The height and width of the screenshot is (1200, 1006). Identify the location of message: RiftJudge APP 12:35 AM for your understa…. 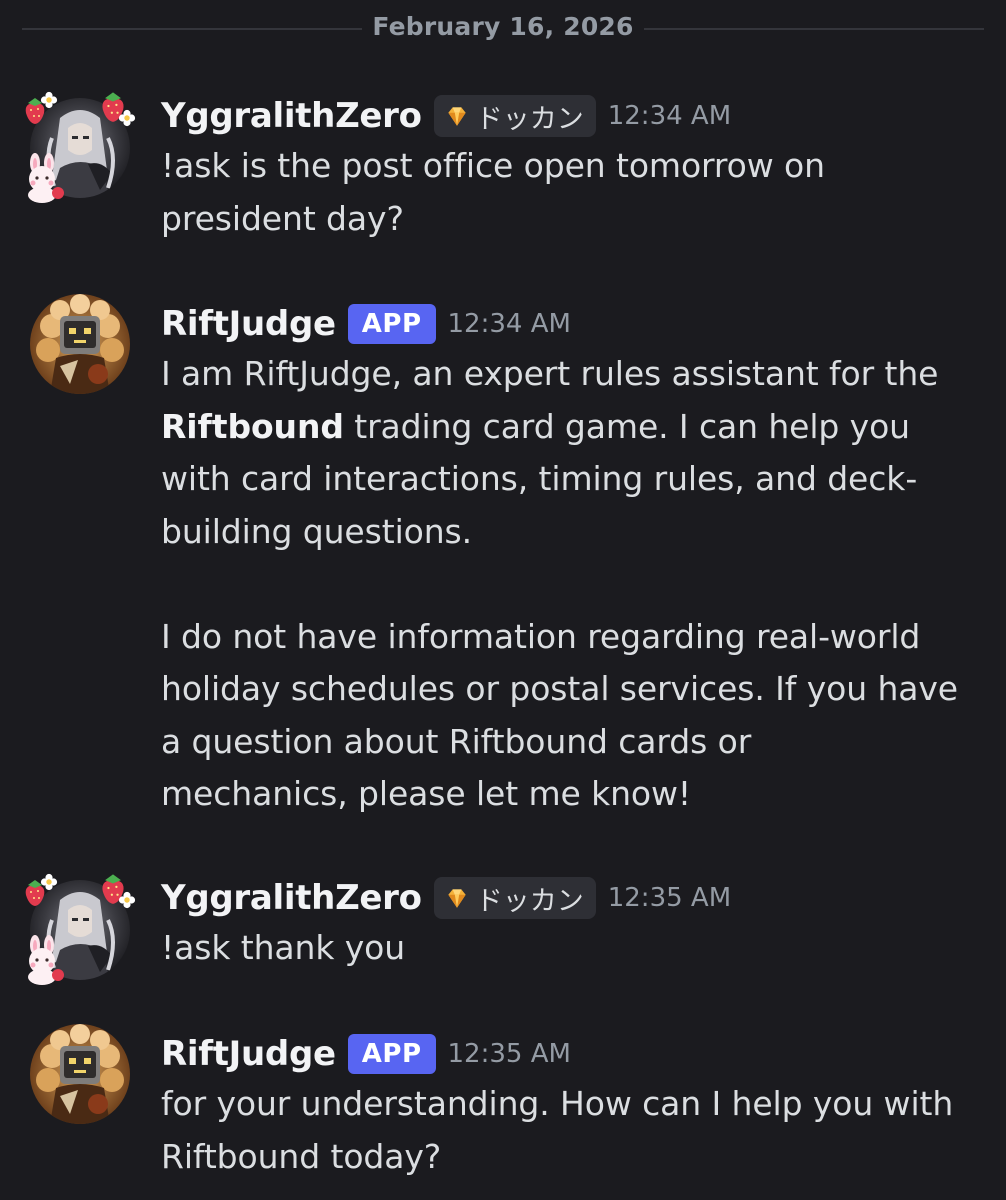
(503, 1115).